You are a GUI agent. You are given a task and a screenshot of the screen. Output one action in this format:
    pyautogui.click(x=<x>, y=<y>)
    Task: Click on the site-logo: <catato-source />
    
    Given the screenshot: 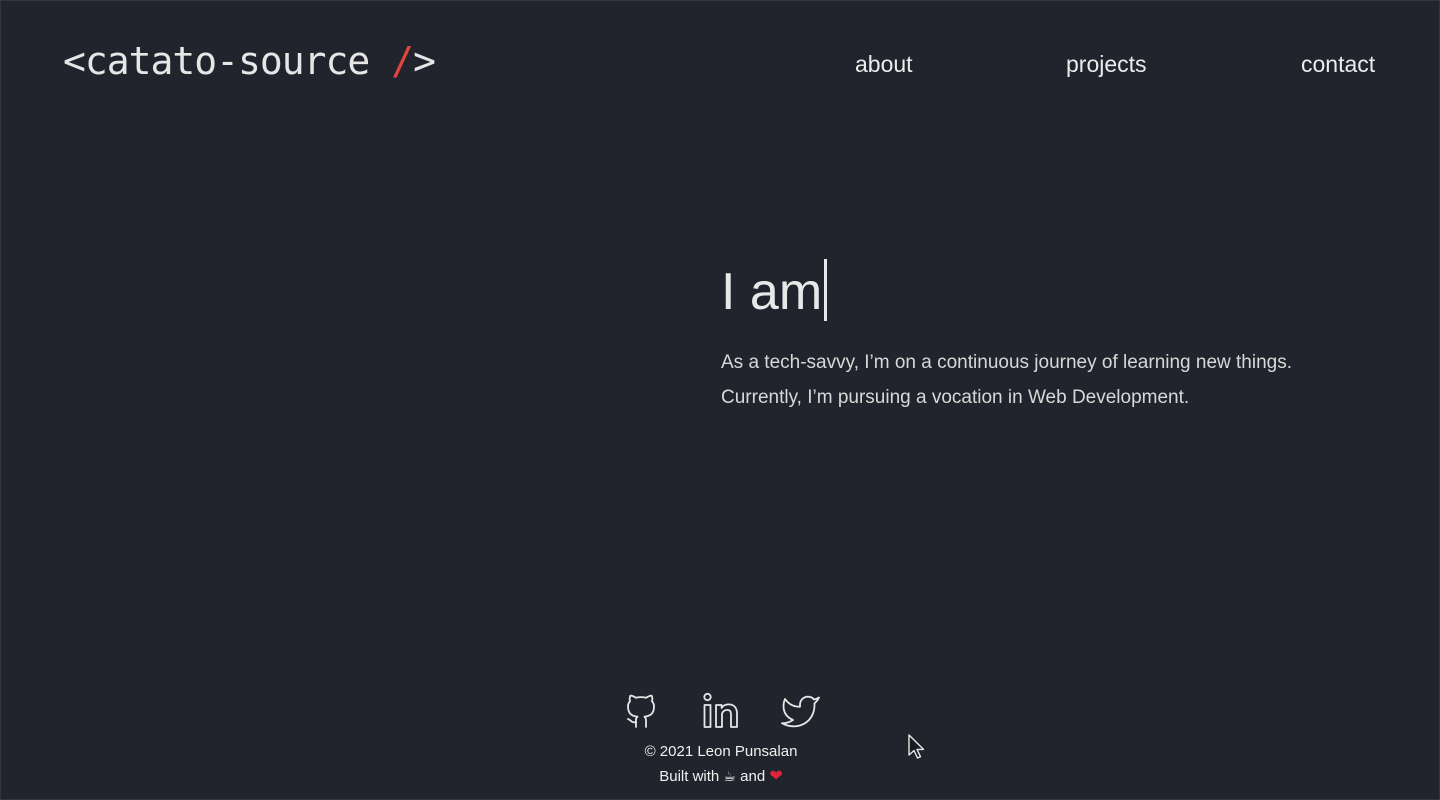 What is the action you would take?
    pyautogui.click(x=249, y=61)
    